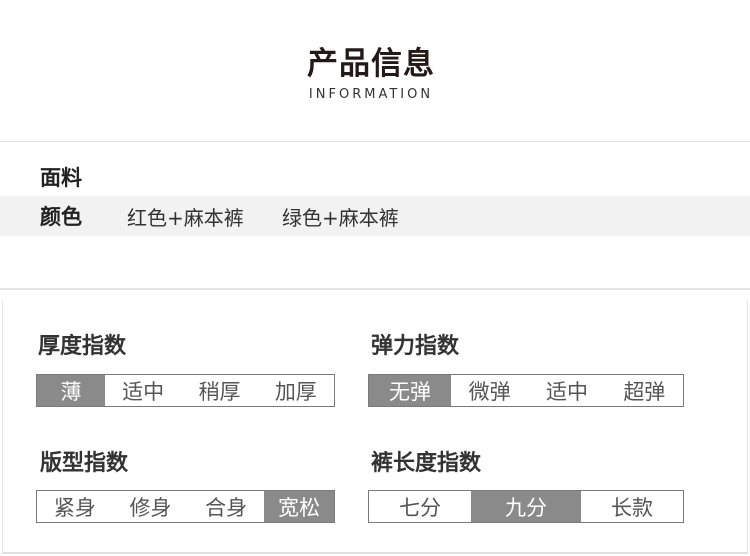 The image size is (750, 556). I want to click on page-subtitle: INFORMATION, so click(371, 94).